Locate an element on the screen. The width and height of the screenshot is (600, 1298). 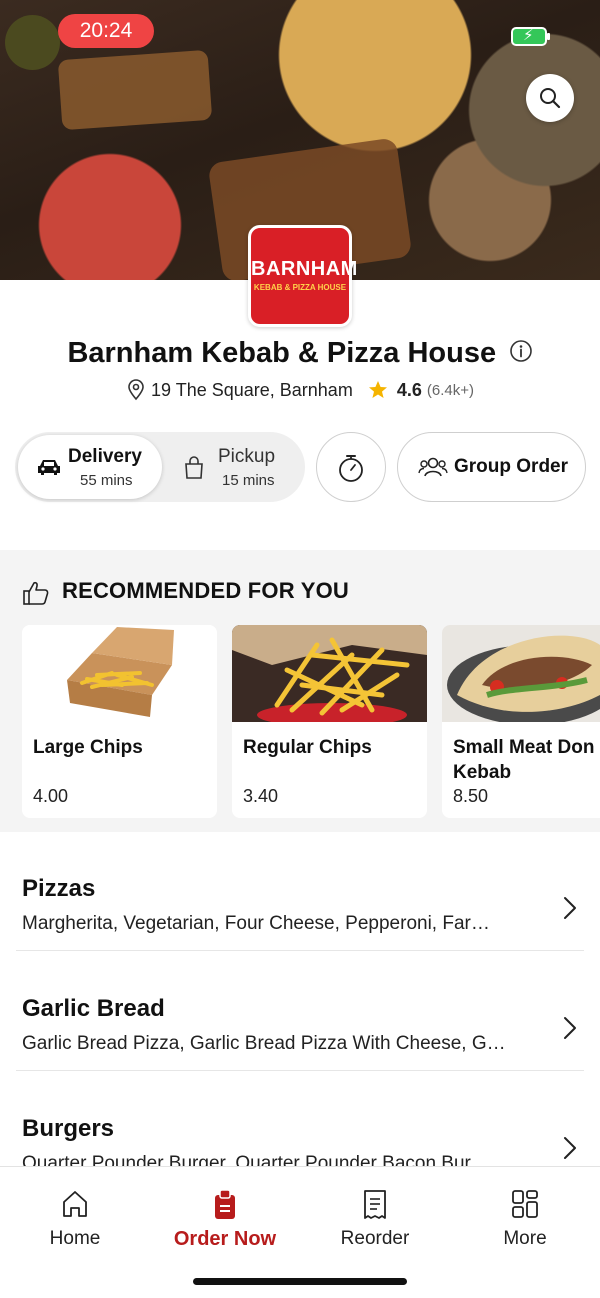
shopping-bag-icon is located at coordinates (194, 467).